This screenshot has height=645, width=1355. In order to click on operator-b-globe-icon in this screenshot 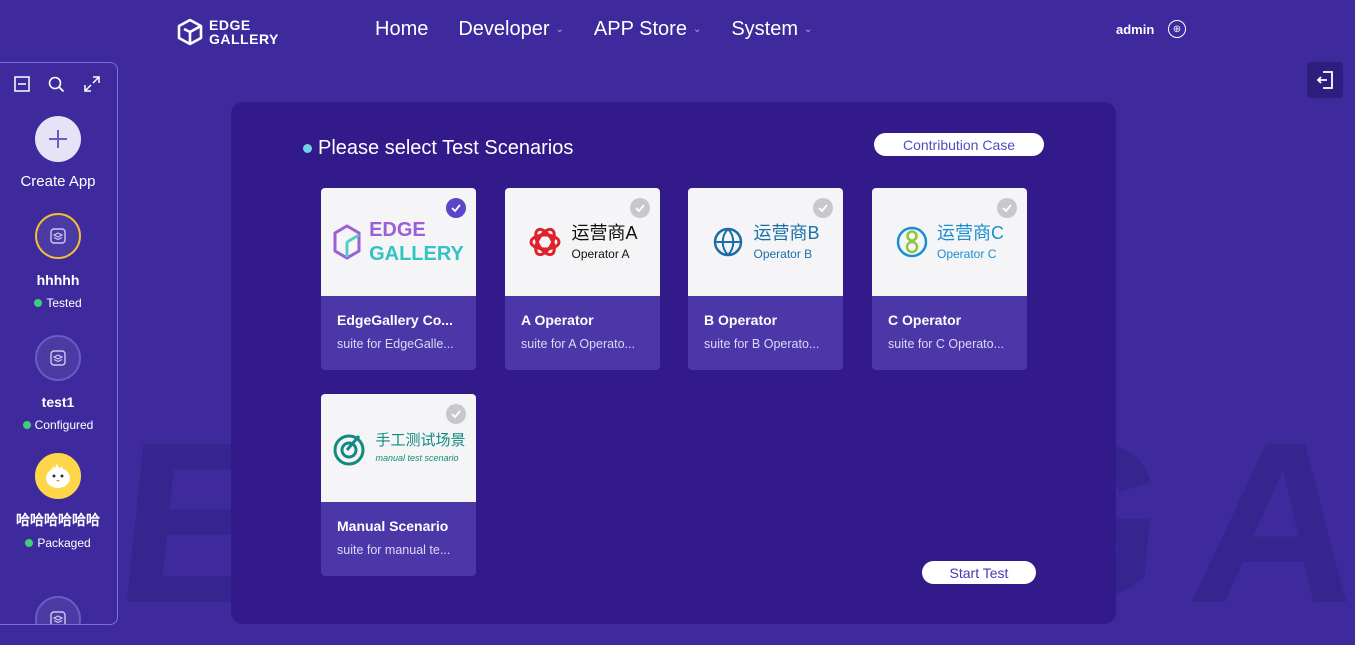, I will do `click(728, 242)`.